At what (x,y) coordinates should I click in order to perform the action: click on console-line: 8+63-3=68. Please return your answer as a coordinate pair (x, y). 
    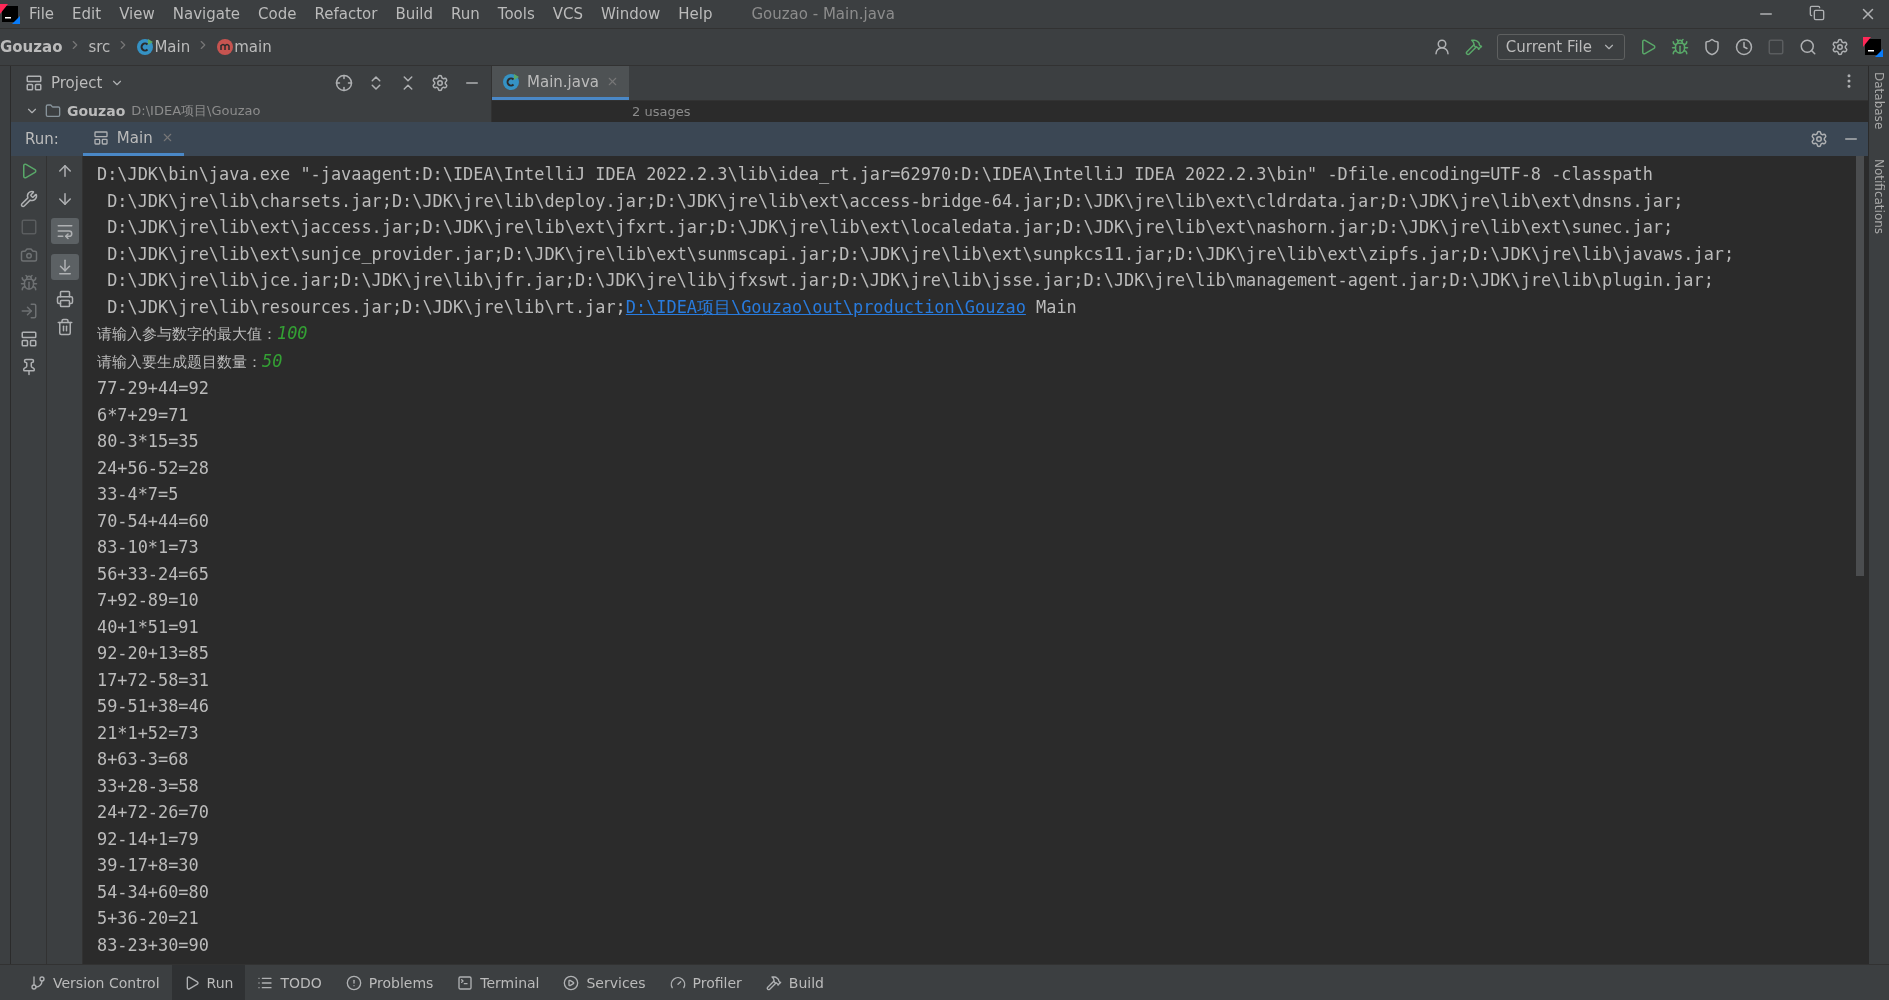
    Looking at the image, I should click on (143, 759).